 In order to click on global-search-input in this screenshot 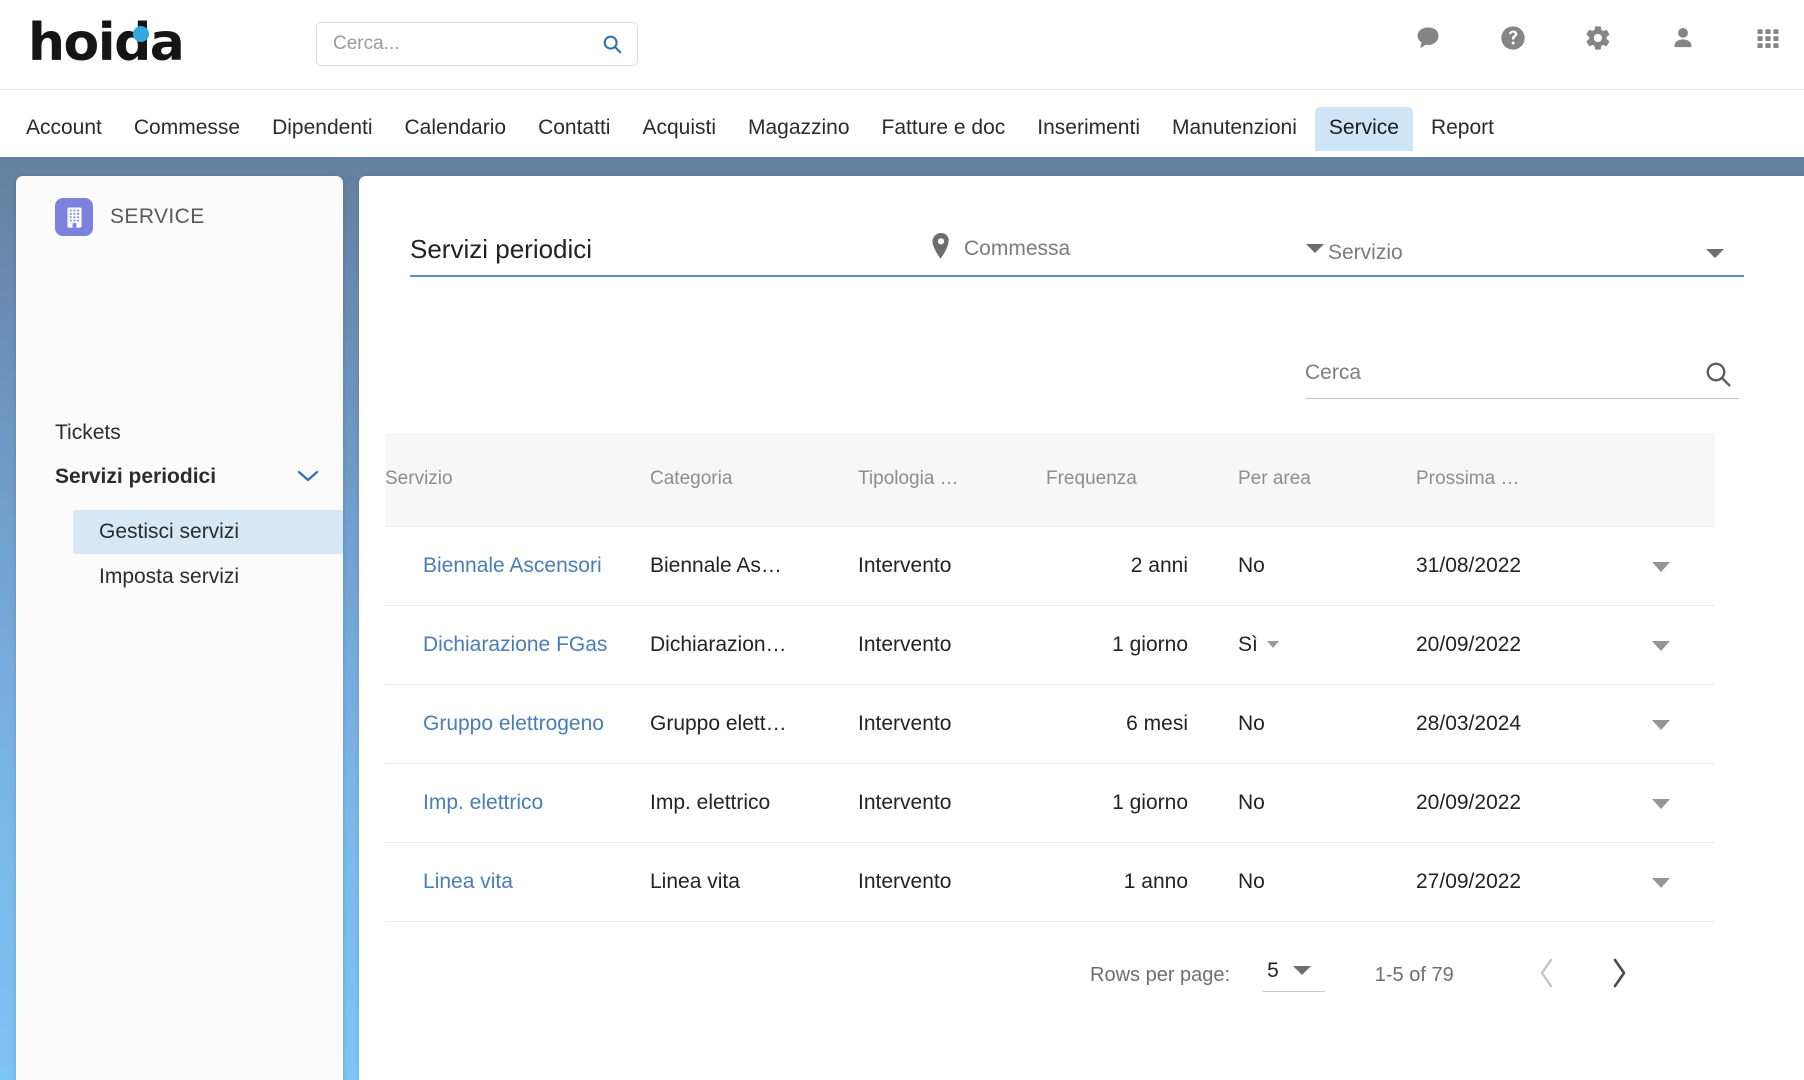, I will do `click(458, 44)`.